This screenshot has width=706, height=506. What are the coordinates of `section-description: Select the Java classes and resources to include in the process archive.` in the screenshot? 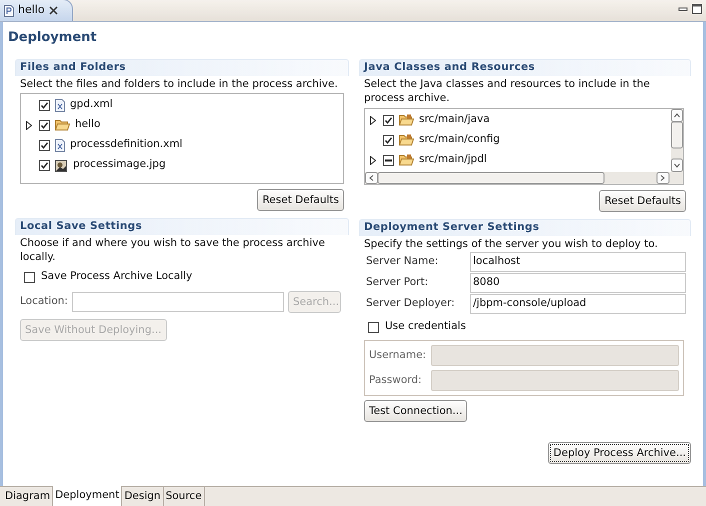 It's located at (507, 91).